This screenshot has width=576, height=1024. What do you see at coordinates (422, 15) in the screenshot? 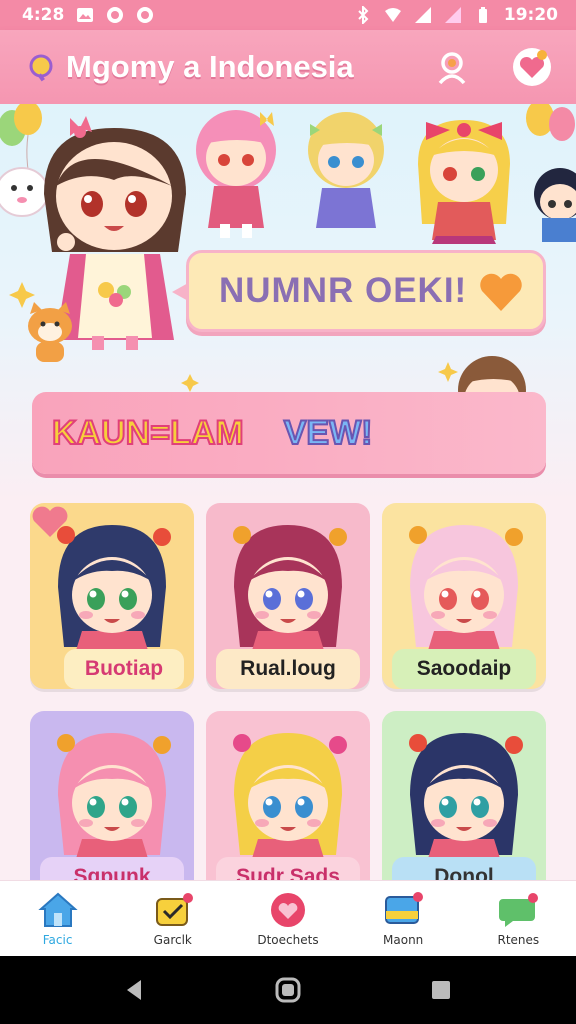
I see `signal-icon` at bounding box center [422, 15].